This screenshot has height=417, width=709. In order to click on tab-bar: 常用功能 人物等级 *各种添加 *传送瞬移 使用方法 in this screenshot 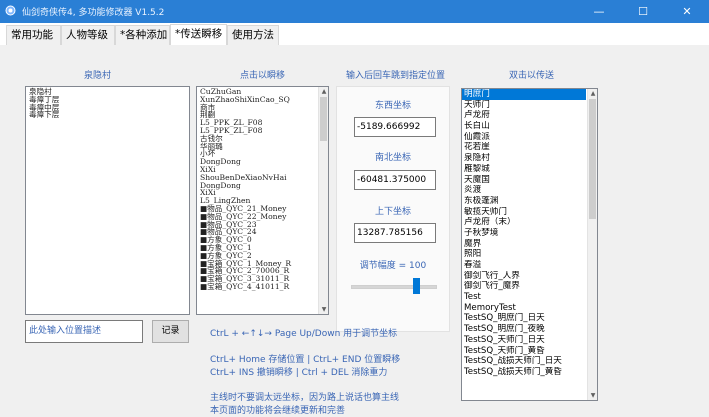, I will do `click(354, 34)`.